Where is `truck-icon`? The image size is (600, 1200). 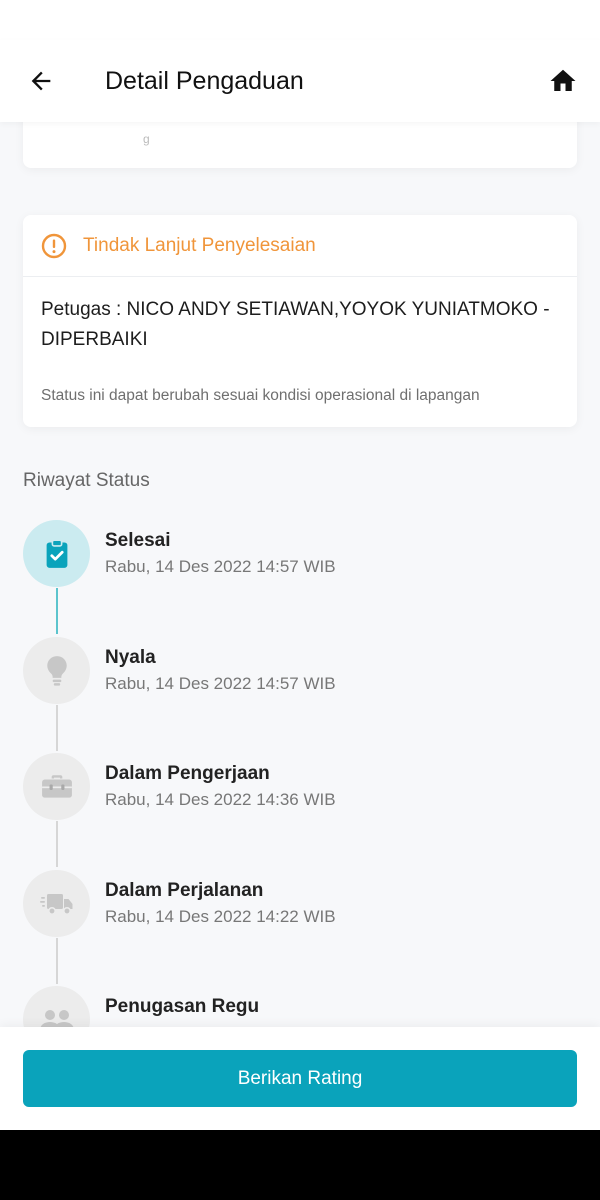
truck-icon is located at coordinates (55, 904).